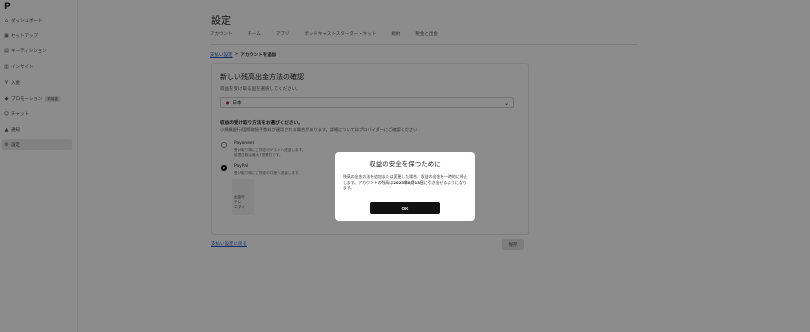 The height and width of the screenshot is (332, 810). What do you see at coordinates (405, 164) in the screenshot?
I see `modal-title: 収益の安全を保つために` at bounding box center [405, 164].